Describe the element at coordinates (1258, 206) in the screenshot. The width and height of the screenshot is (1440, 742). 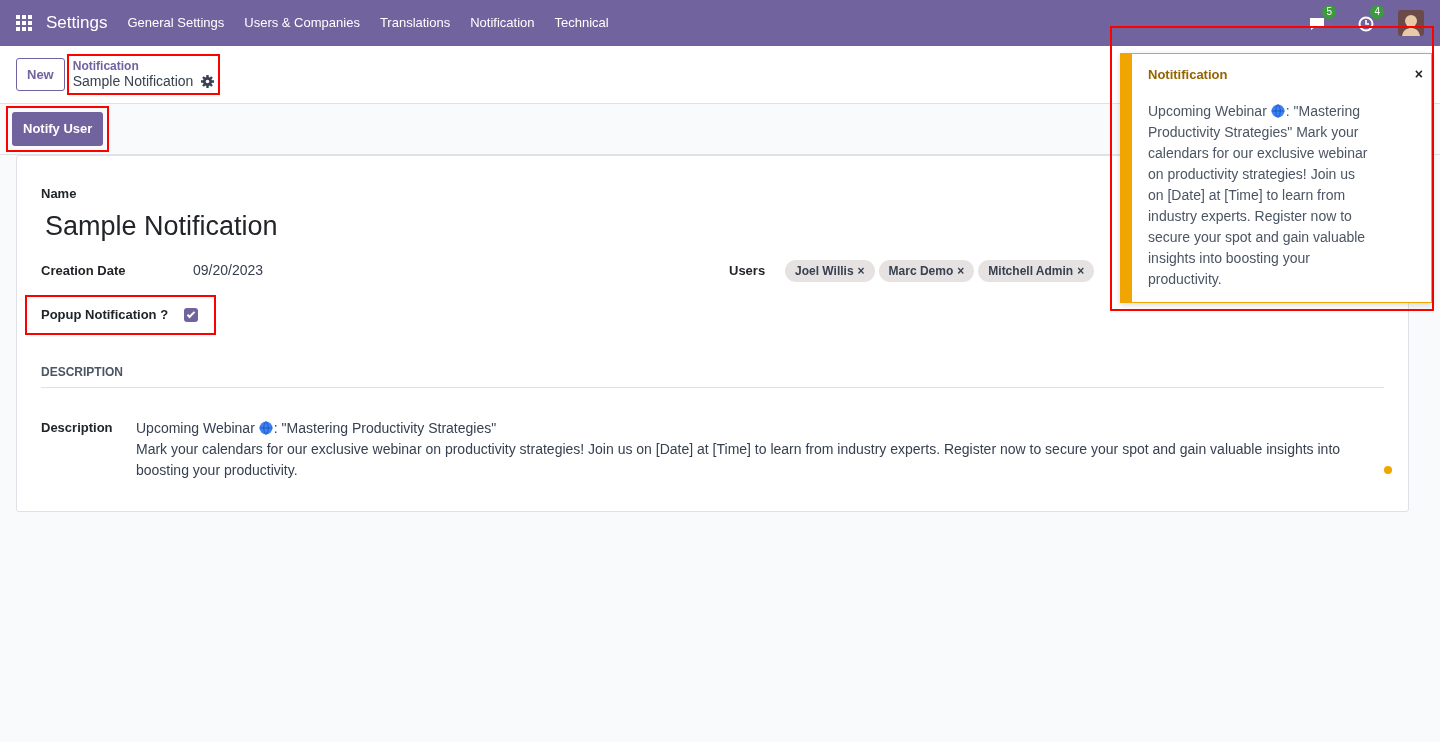
I see `toast-message: Productivity Strategies" Mark your calendars for our exclusive webinar on productivity strategies! Join us on [Date] at [Time] to learn from industry experts. Register now to secure your spot and gain valuable insights into boosting your productivity.` at that location.